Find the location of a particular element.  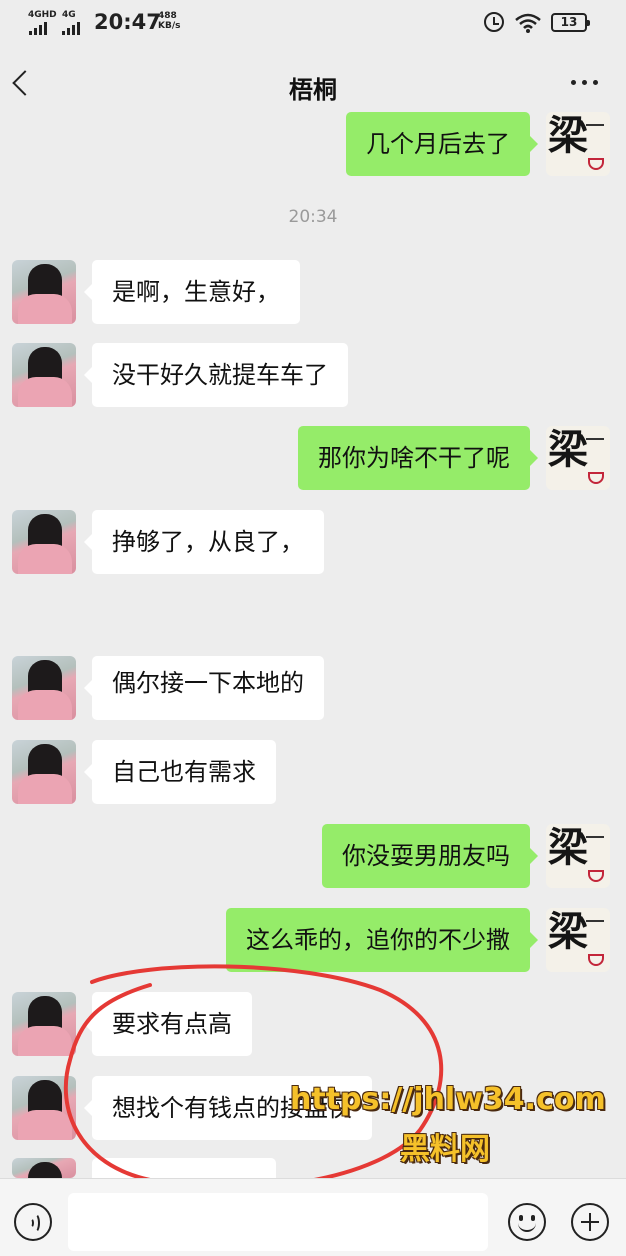

annotation-circle is located at coordinates (253, 1077).